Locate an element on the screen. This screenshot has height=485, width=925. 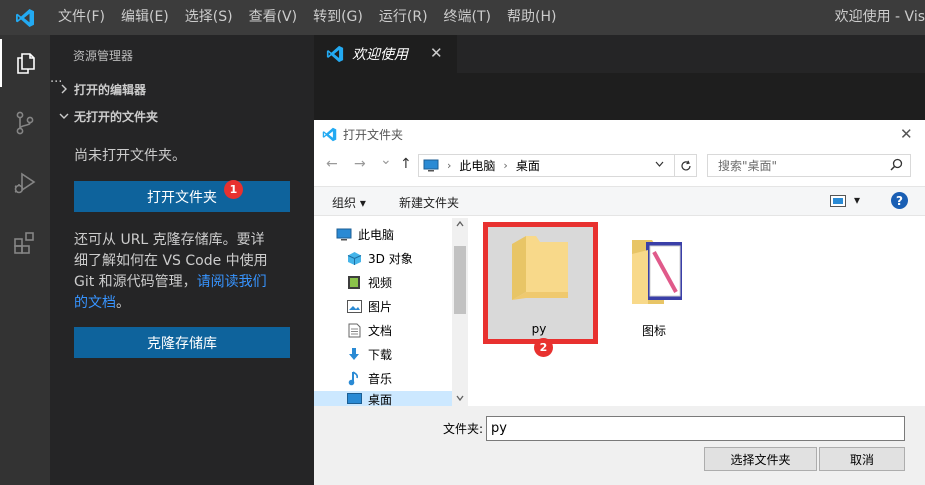
breadcrumb-this-pc: 此电脑 is located at coordinates (477, 165).